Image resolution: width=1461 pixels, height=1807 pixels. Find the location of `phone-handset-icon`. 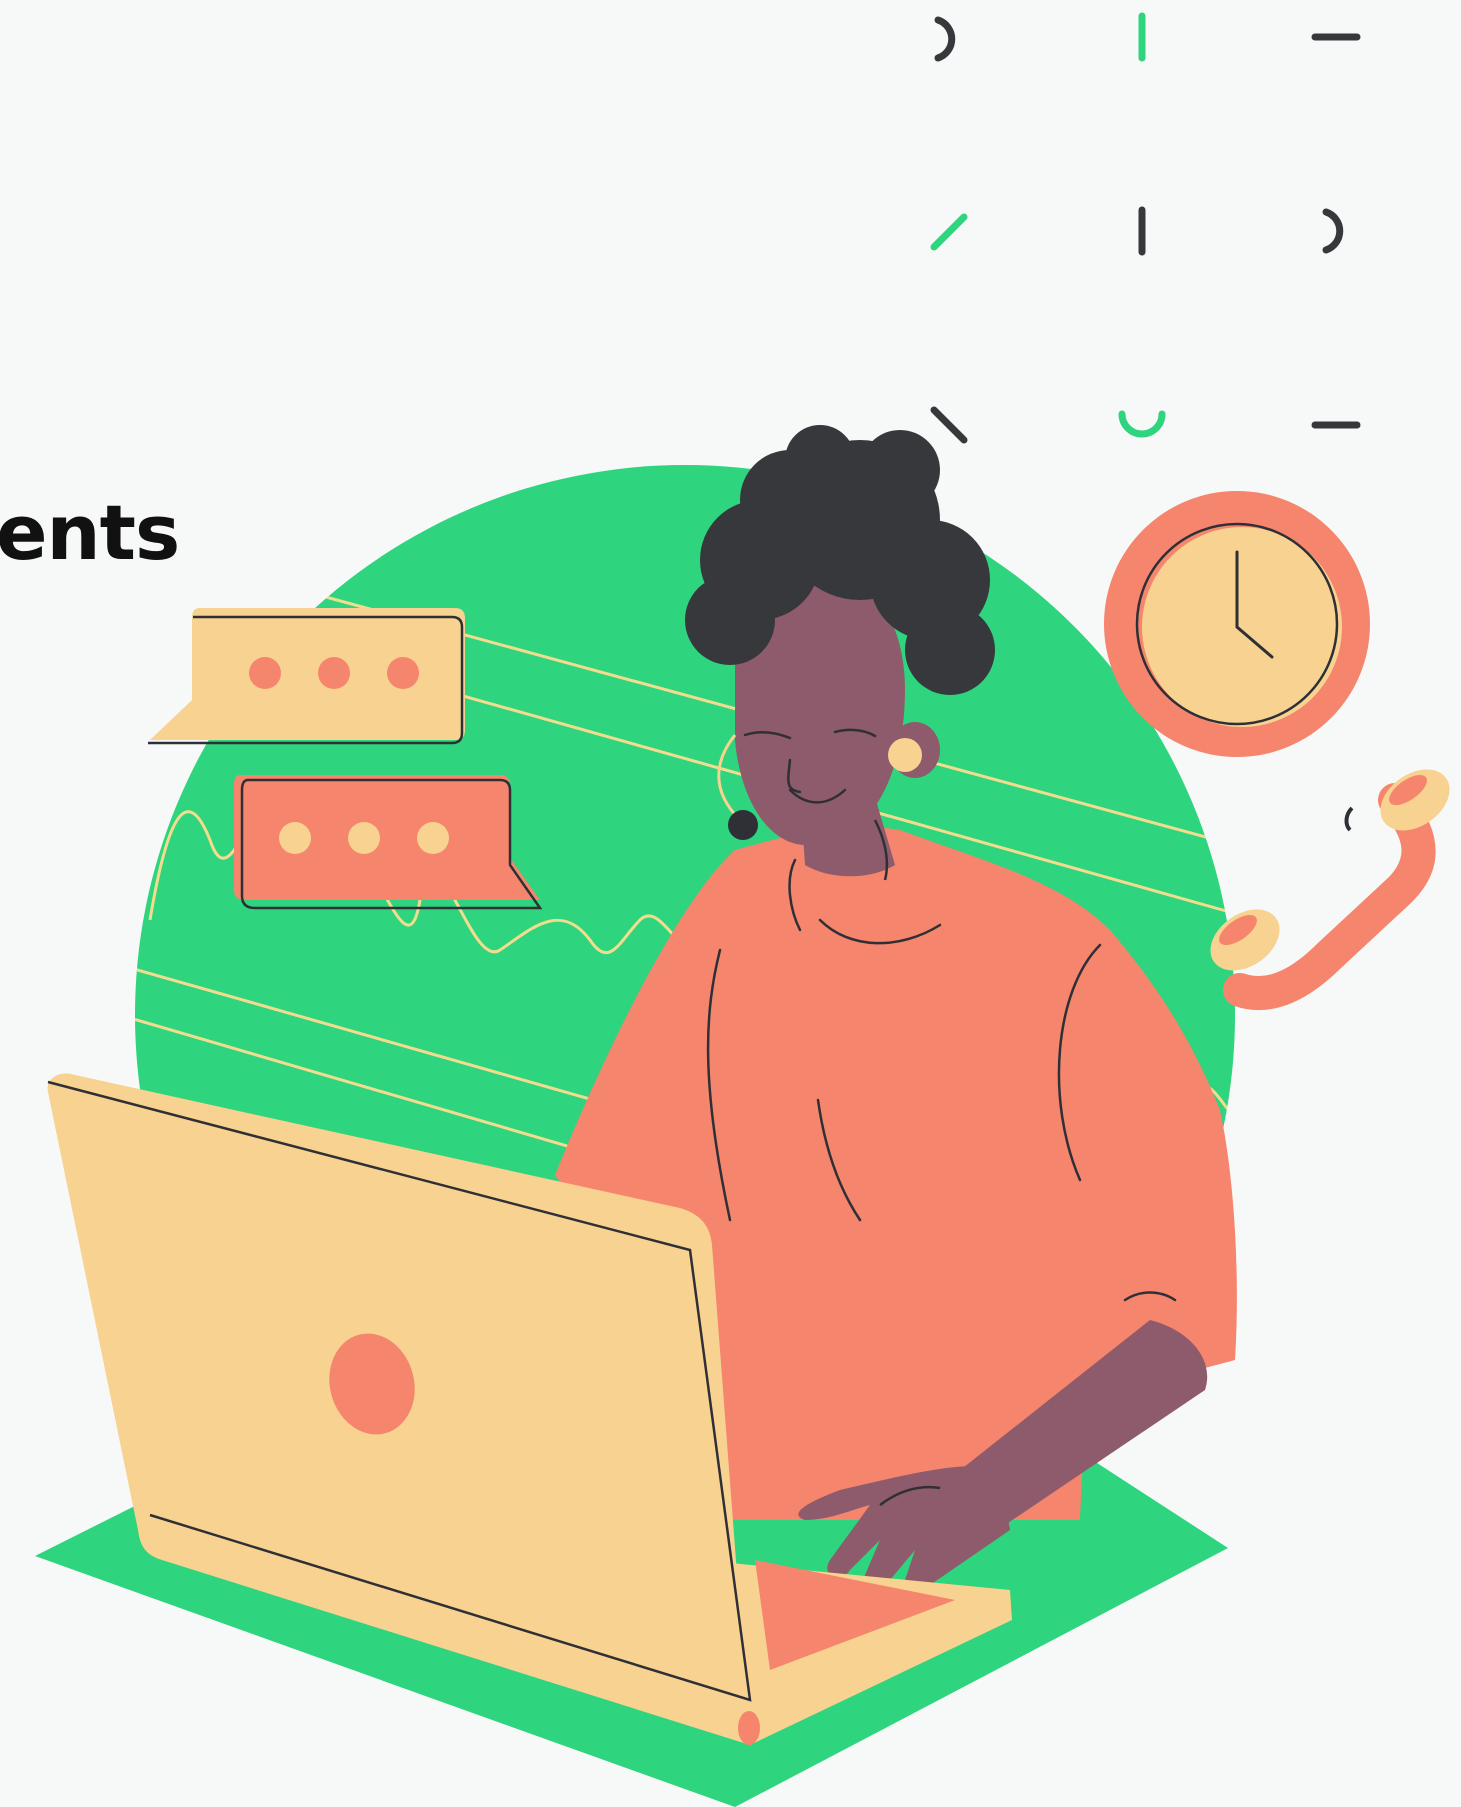

phone-handset-icon is located at coordinates (1330, 890).